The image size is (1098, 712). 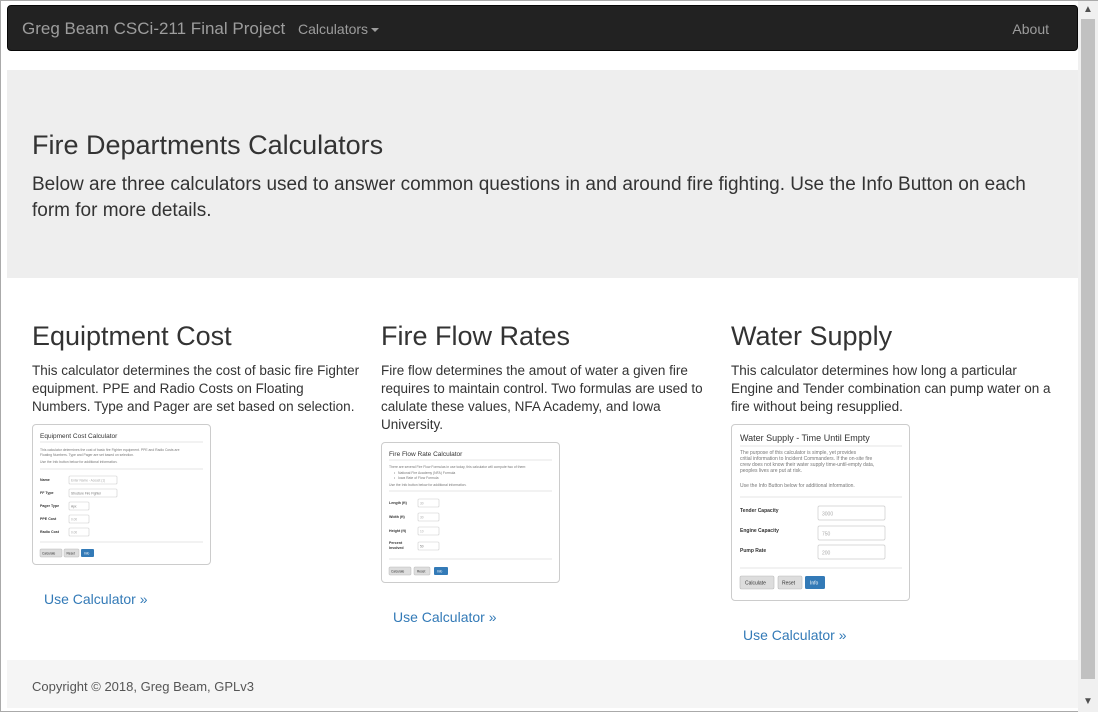 What do you see at coordinates (418, 478) in the screenshot?
I see `svg-text: Iowa Rate of Flow Formula` at bounding box center [418, 478].